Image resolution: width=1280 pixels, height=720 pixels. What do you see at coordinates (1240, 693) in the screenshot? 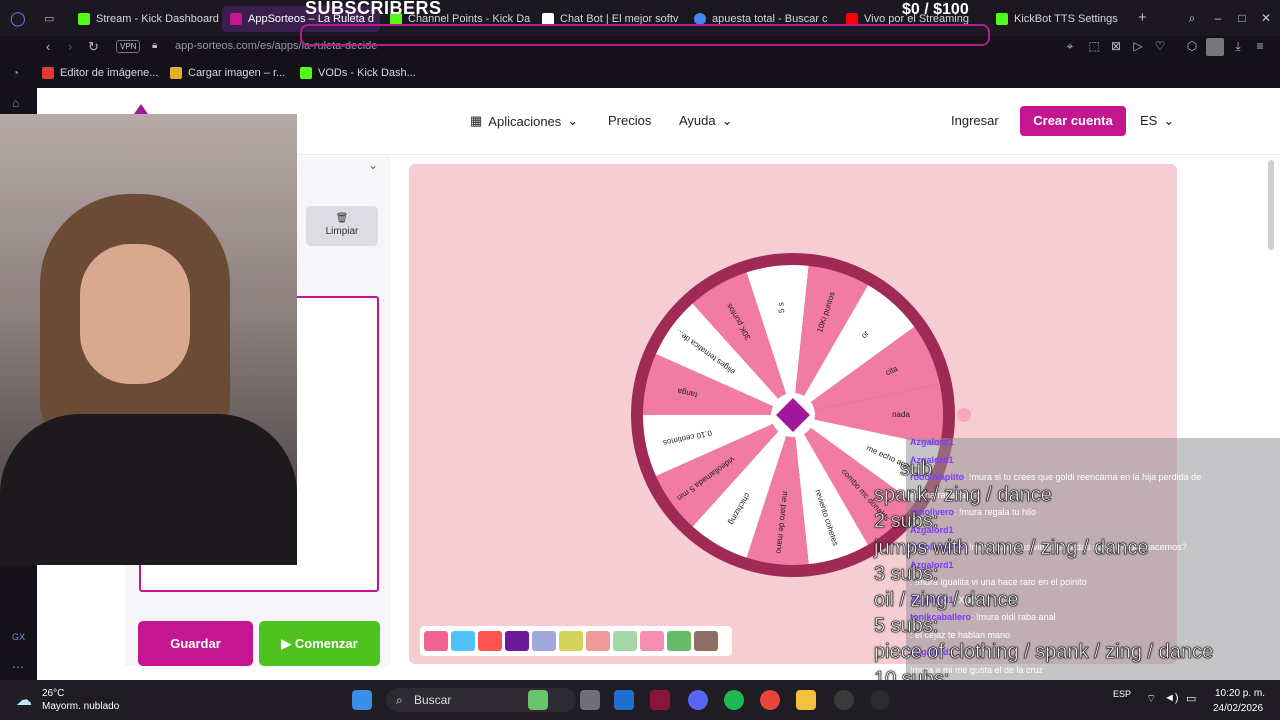
I see `clock-time: 10:20 p. m.` at bounding box center [1240, 693].